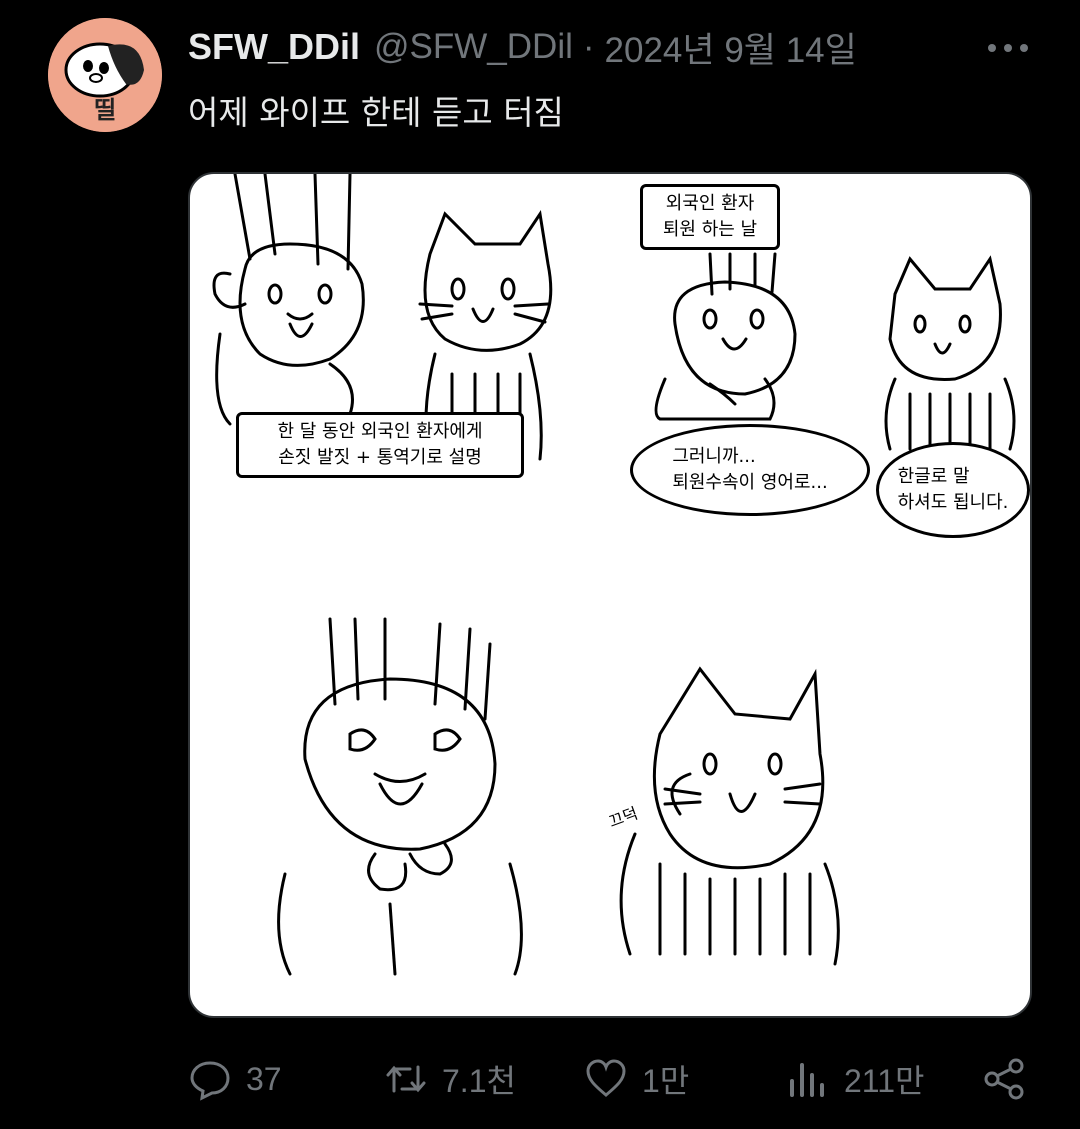  What do you see at coordinates (666, 1081) in the screenshot?
I see `like-count: 1만` at bounding box center [666, 1081].